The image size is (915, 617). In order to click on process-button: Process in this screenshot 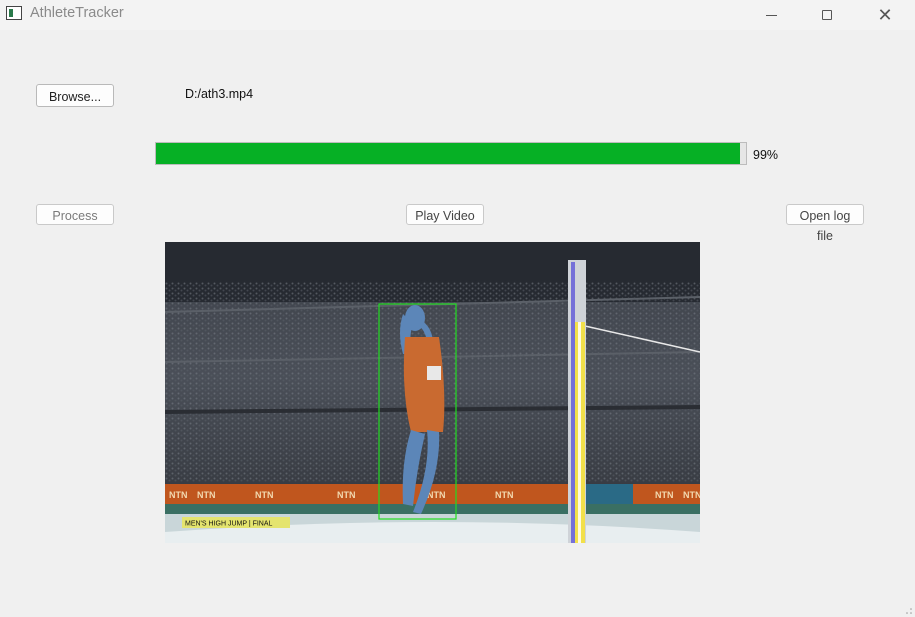, I will do `click(75, 214)`.